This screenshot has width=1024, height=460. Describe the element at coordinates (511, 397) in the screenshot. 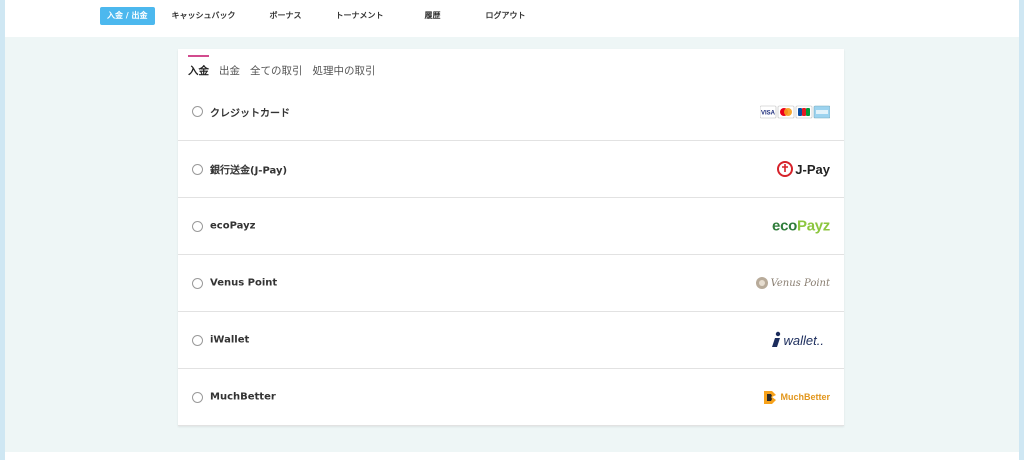

I see `payment-method-muchbetter: MuchBetter MuchBetter` at that location.